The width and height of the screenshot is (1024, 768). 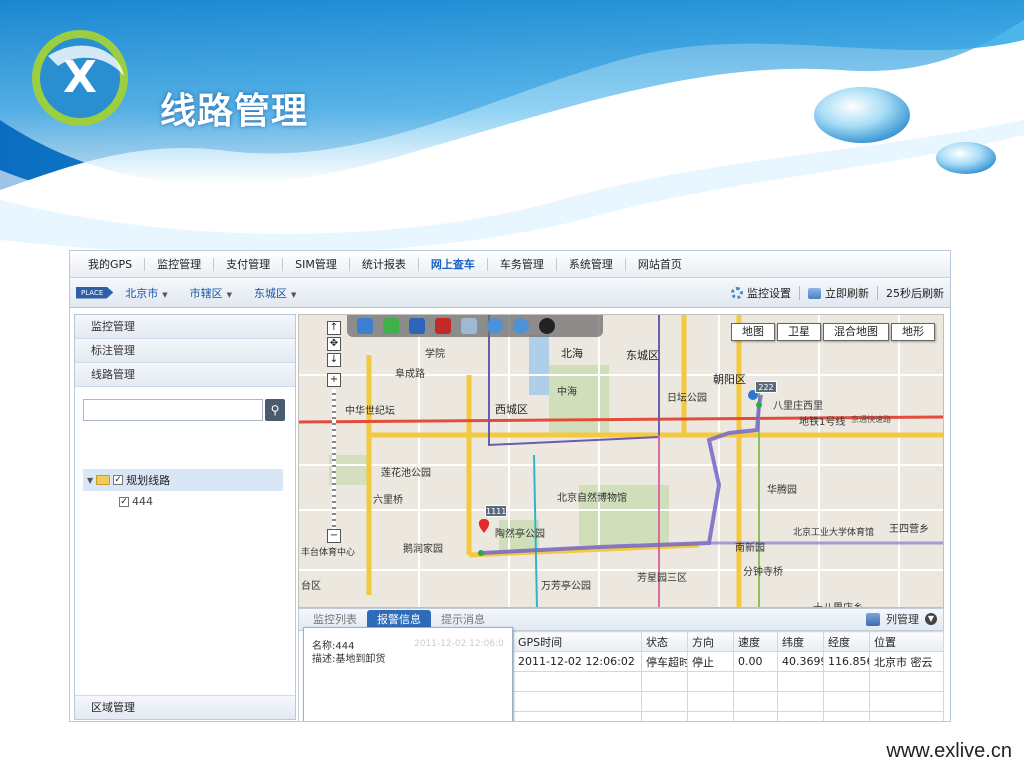 What do you see at coordinates (906, 641) in the screenshot?
I see `column-header: 位置` at bounding box center [906, 641].